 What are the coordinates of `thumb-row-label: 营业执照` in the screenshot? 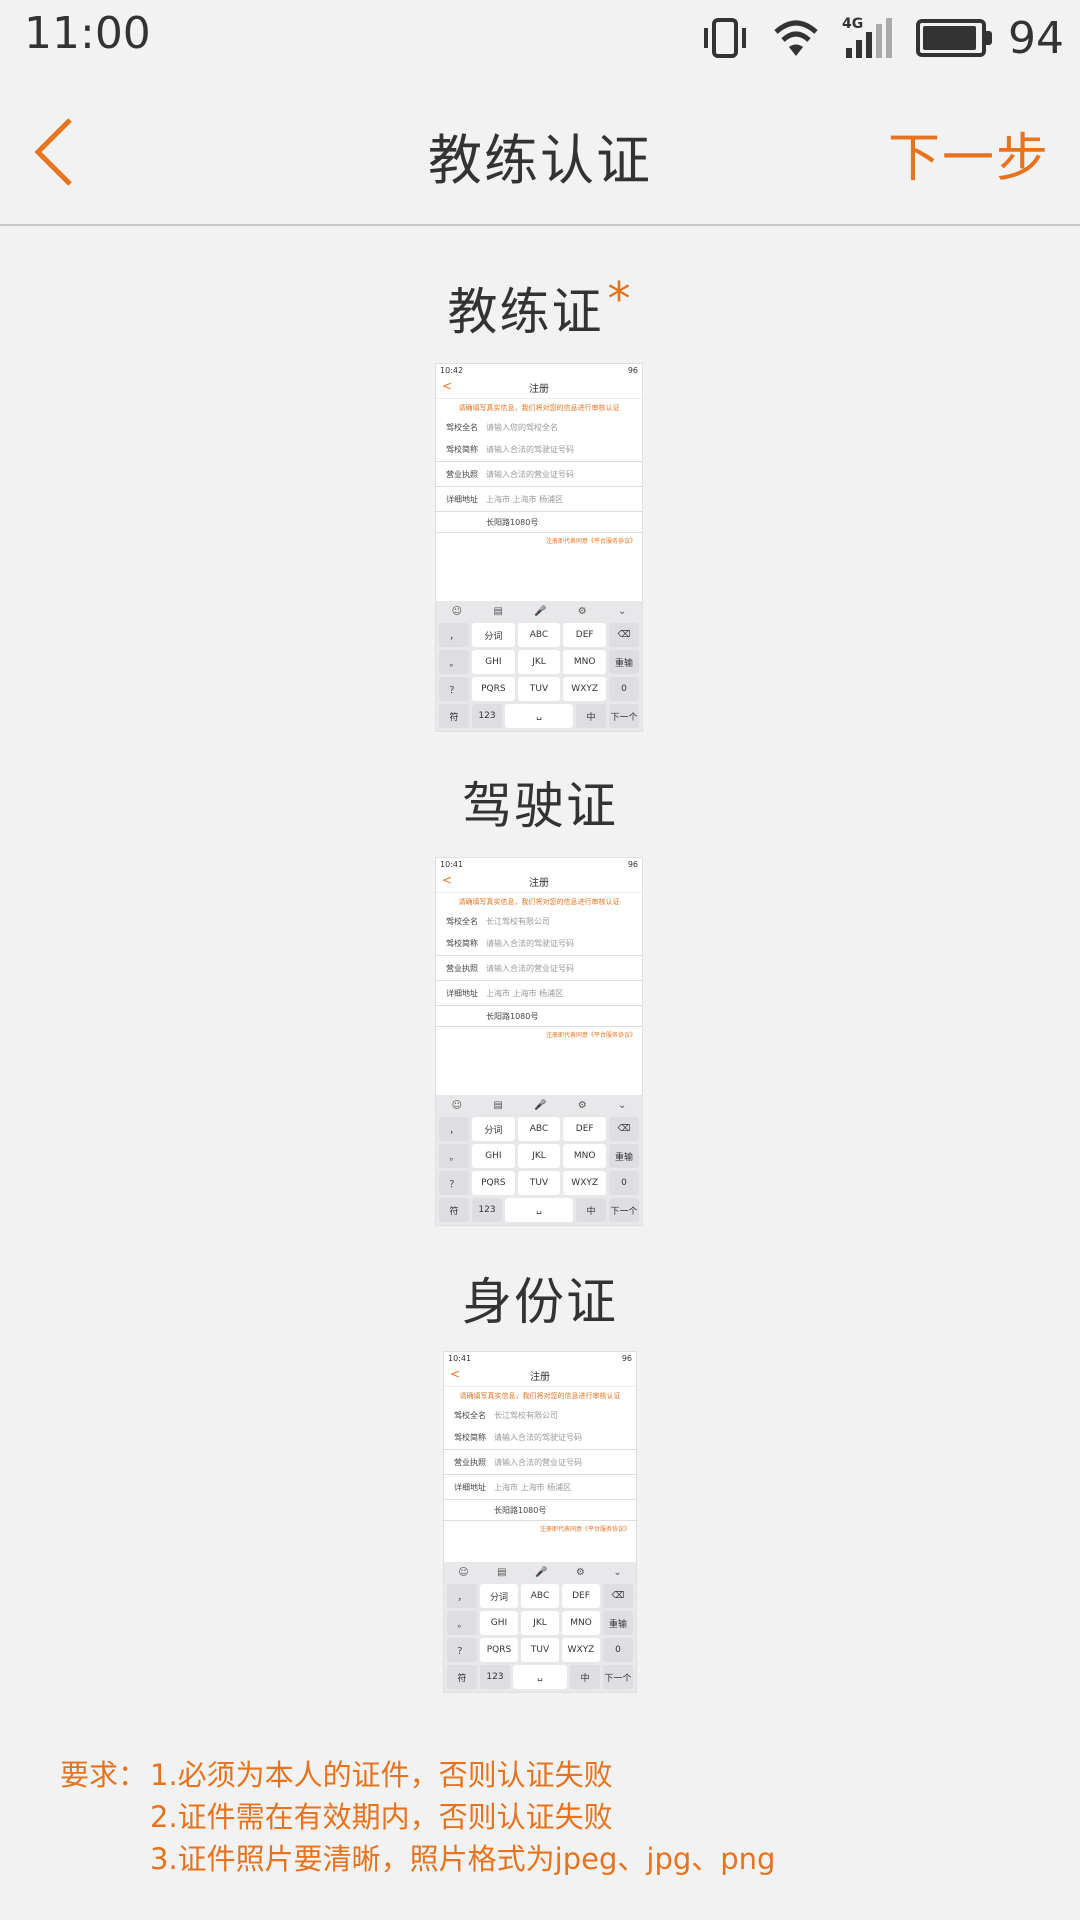 It's located at (470, 1462).